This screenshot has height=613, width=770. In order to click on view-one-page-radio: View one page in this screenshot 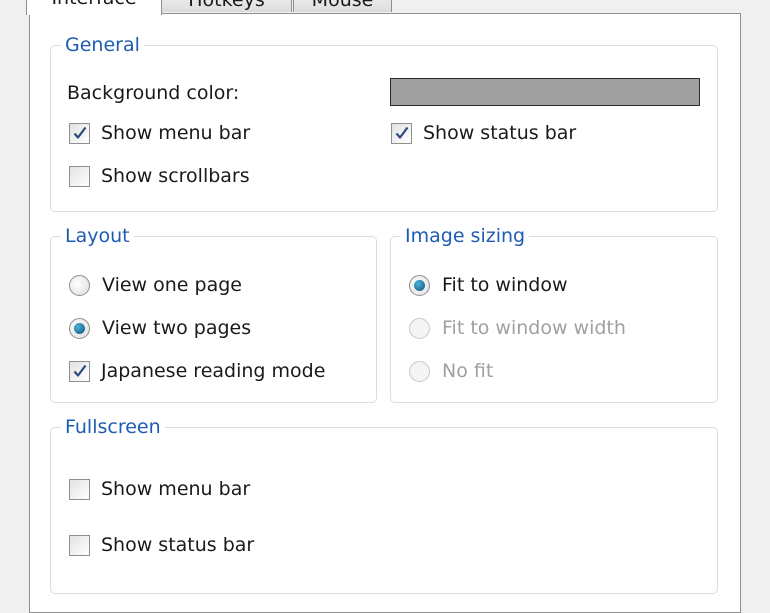, I will do `click(155, 285)`.